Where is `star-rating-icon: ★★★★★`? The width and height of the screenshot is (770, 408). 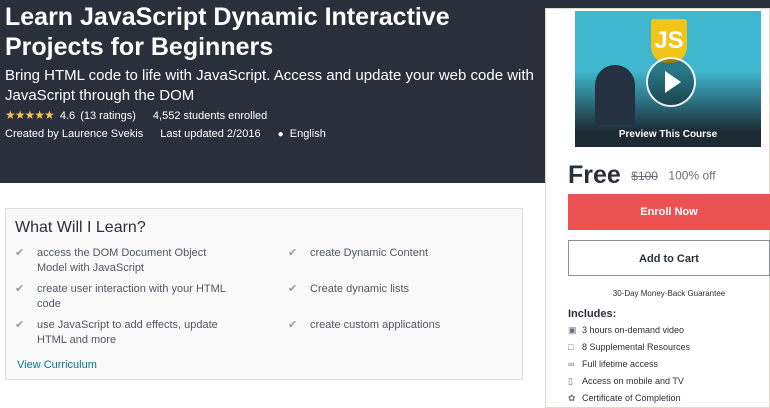
star-rating-icon: ★★★★★ is located at coordinates (30, 115).